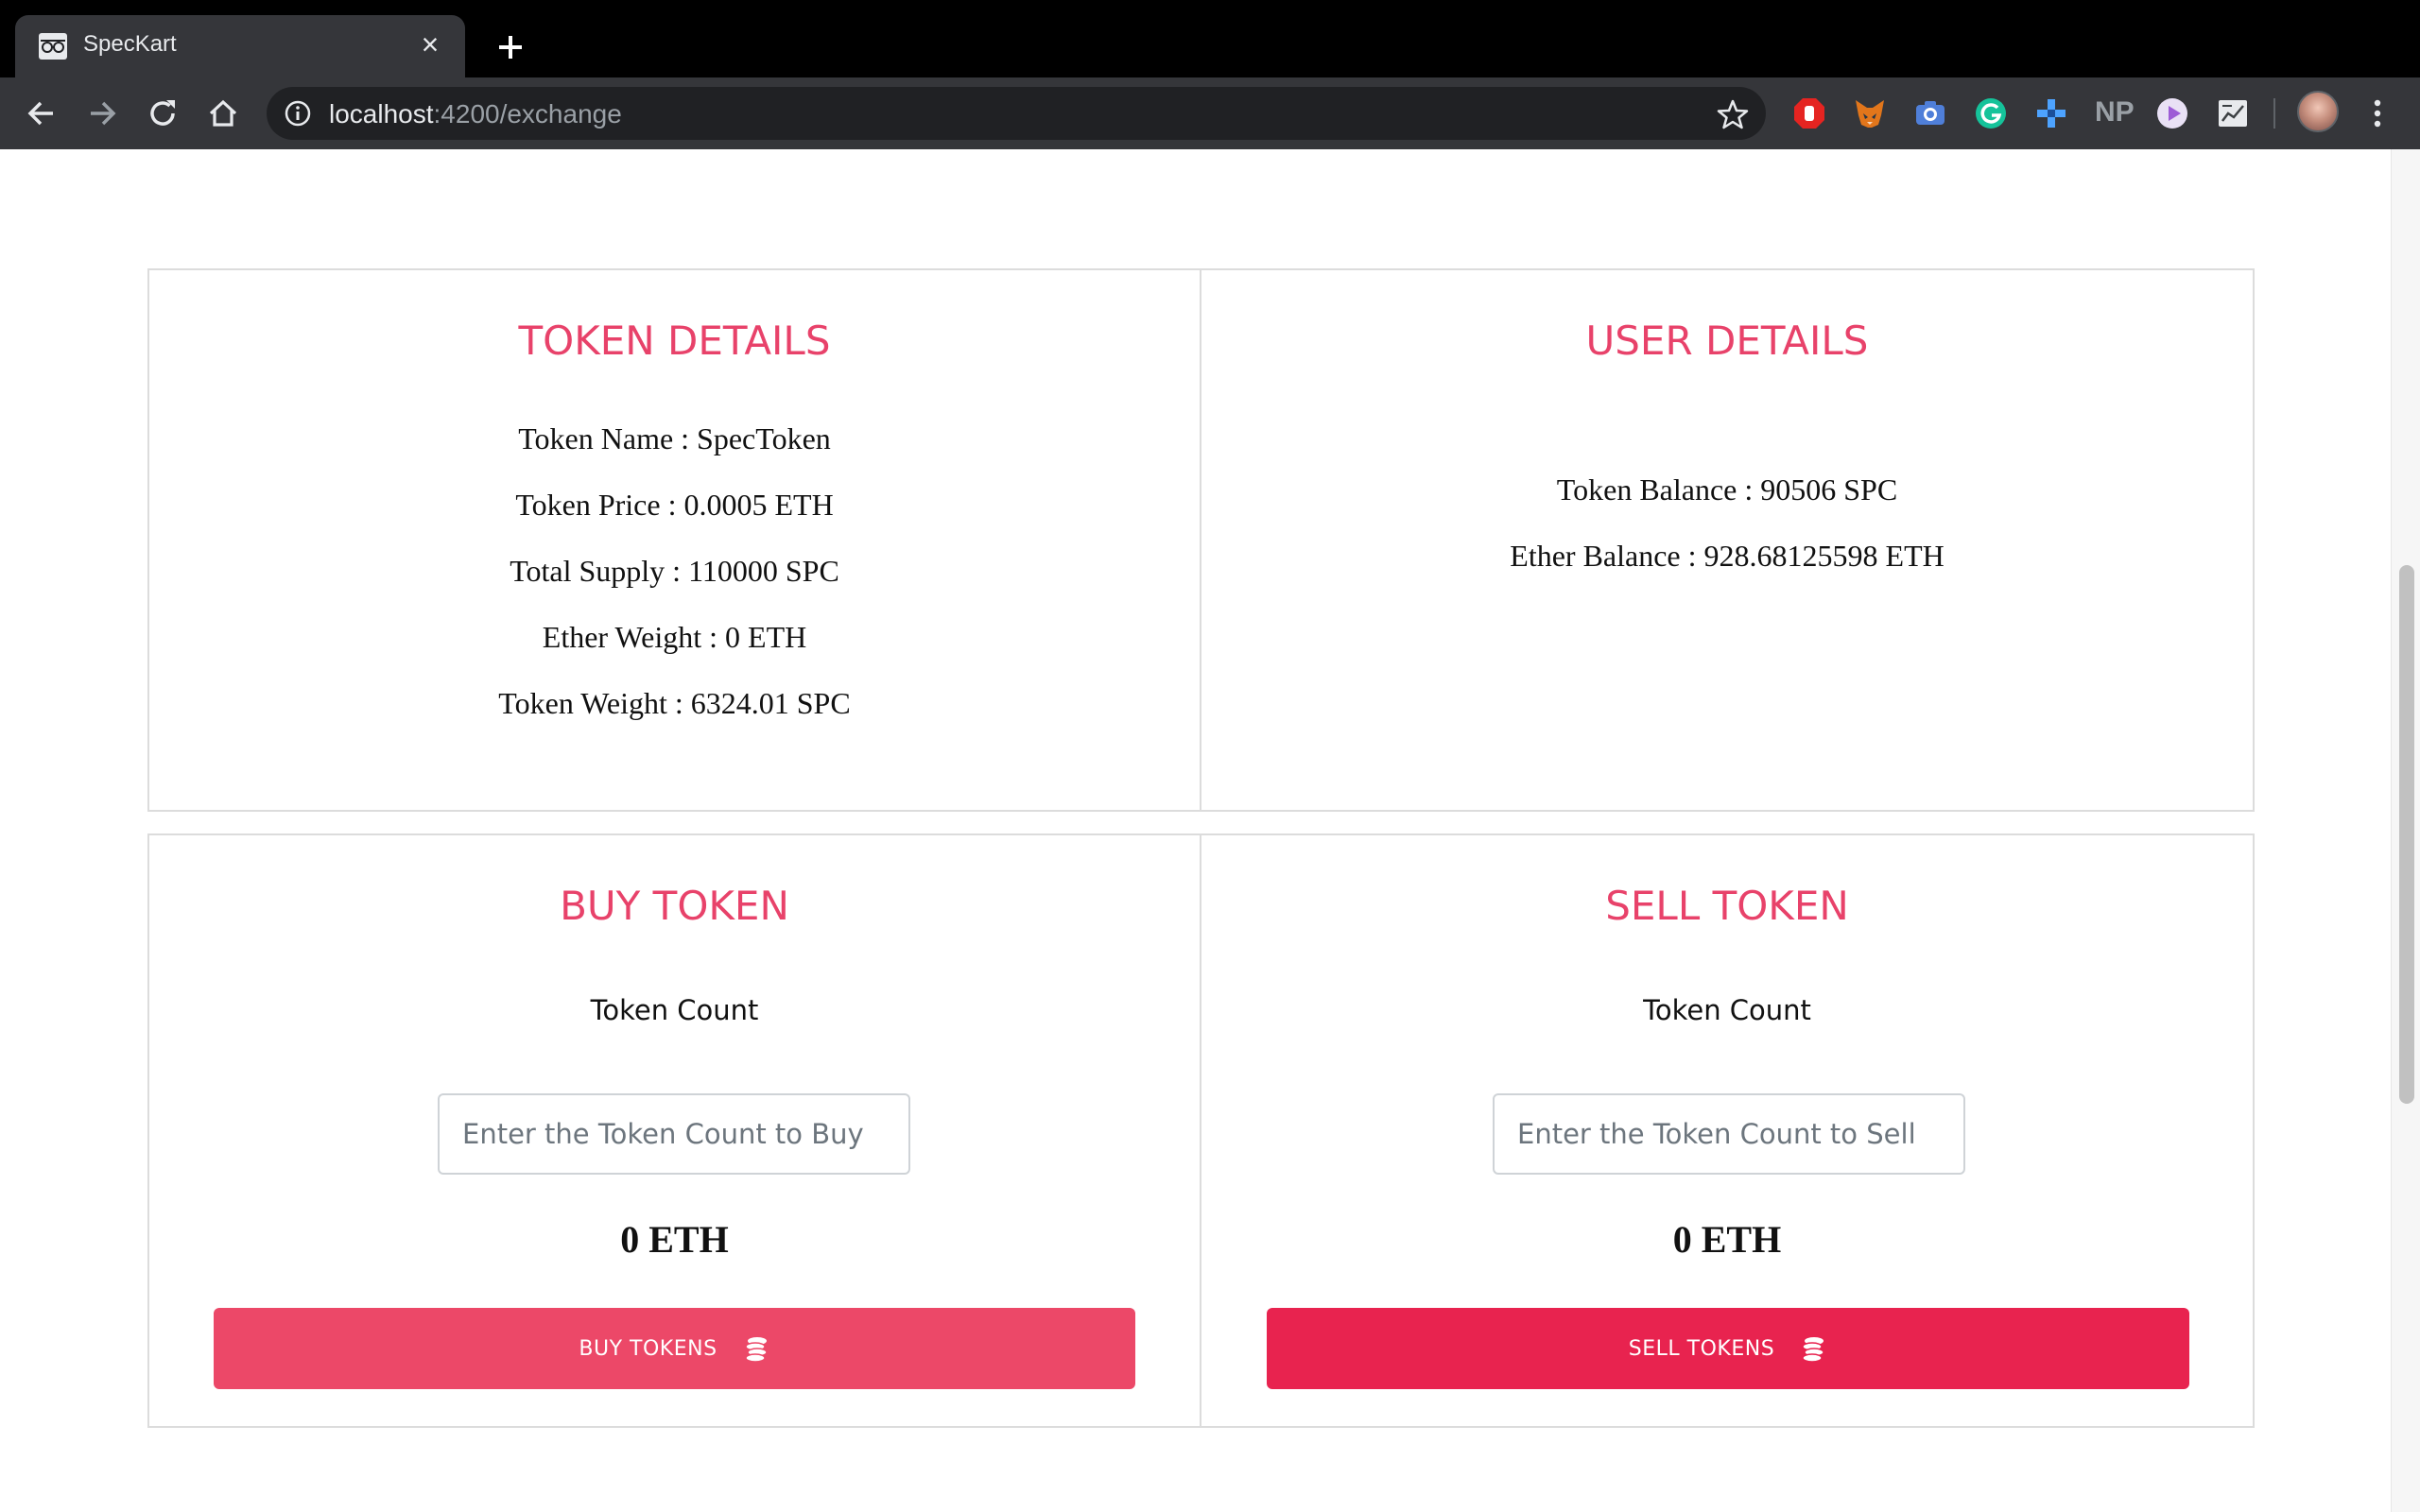 The height and width of the screenshot is (1512, 2420). Describe the element at coordinates (2233, 113) in the screenshot. I see `chart-extension-icon` at that location.